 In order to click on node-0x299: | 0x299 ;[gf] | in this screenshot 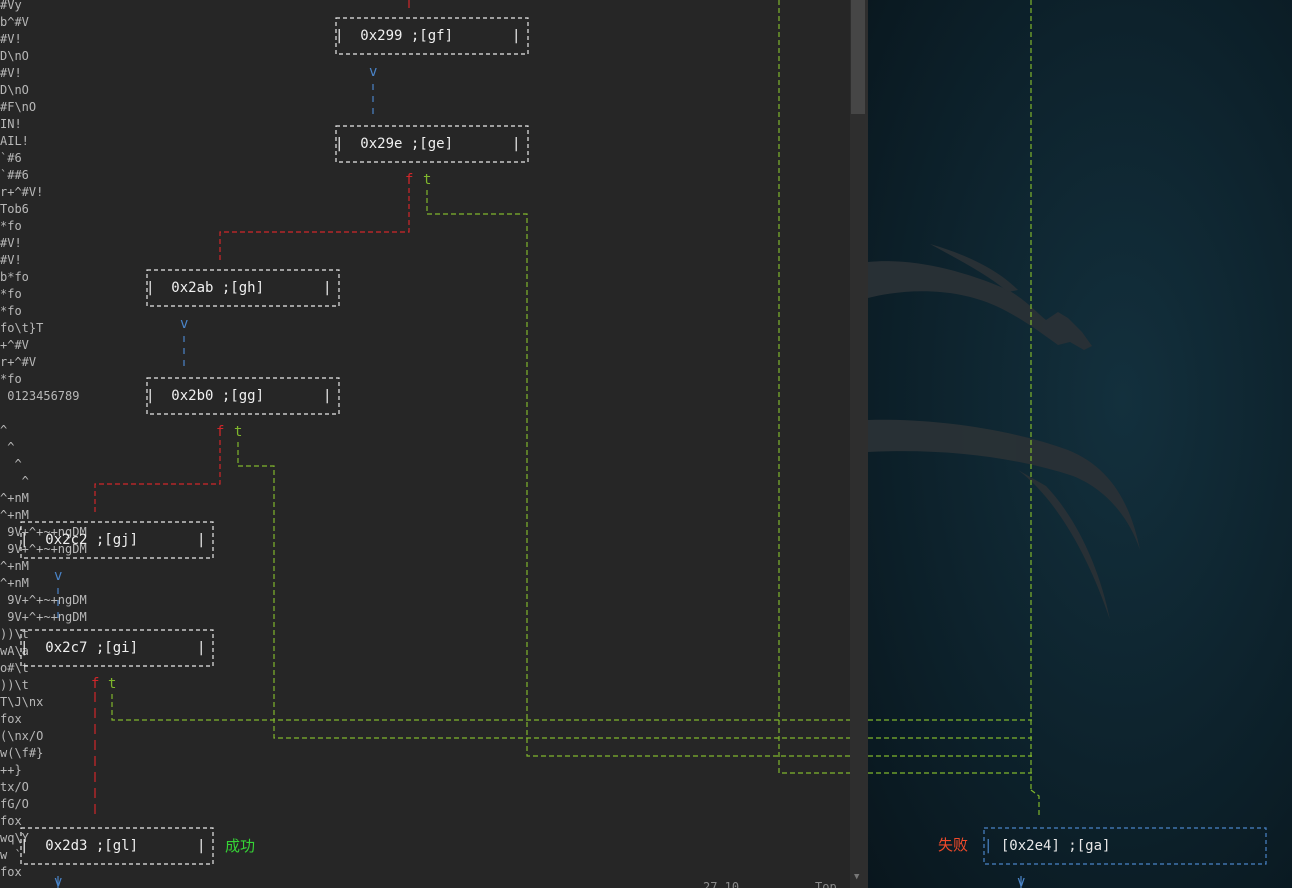, I will do `click(427, 36)`.